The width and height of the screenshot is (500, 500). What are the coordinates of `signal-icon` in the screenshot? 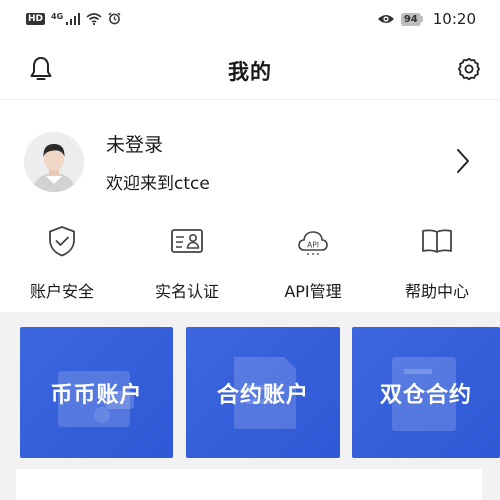 It's located at (73, 19).